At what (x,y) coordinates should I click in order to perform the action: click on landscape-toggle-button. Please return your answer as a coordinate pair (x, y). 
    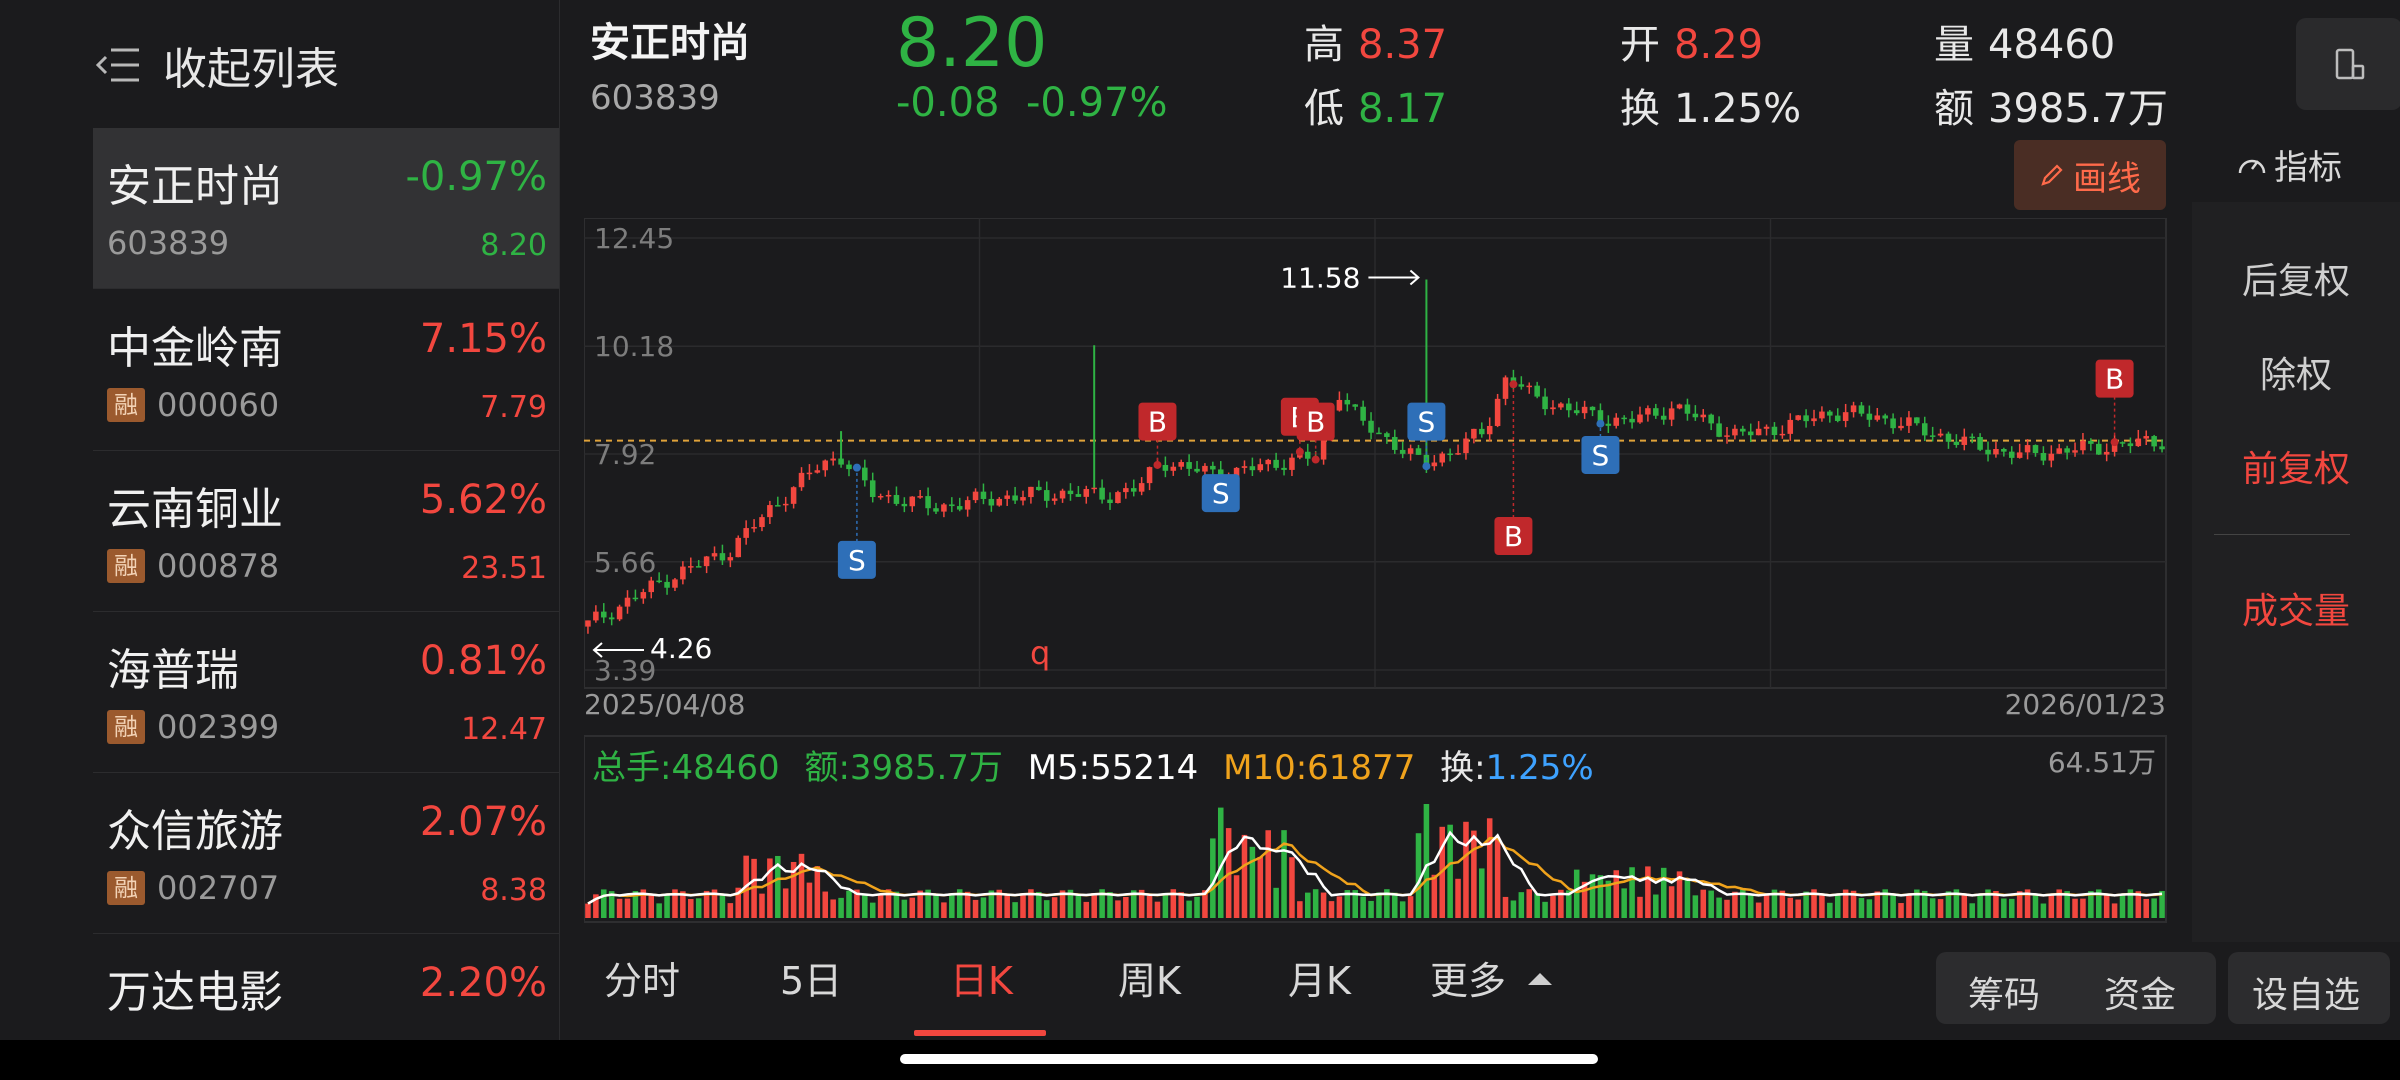
    Looking at the image, I should click on (2348, 64).